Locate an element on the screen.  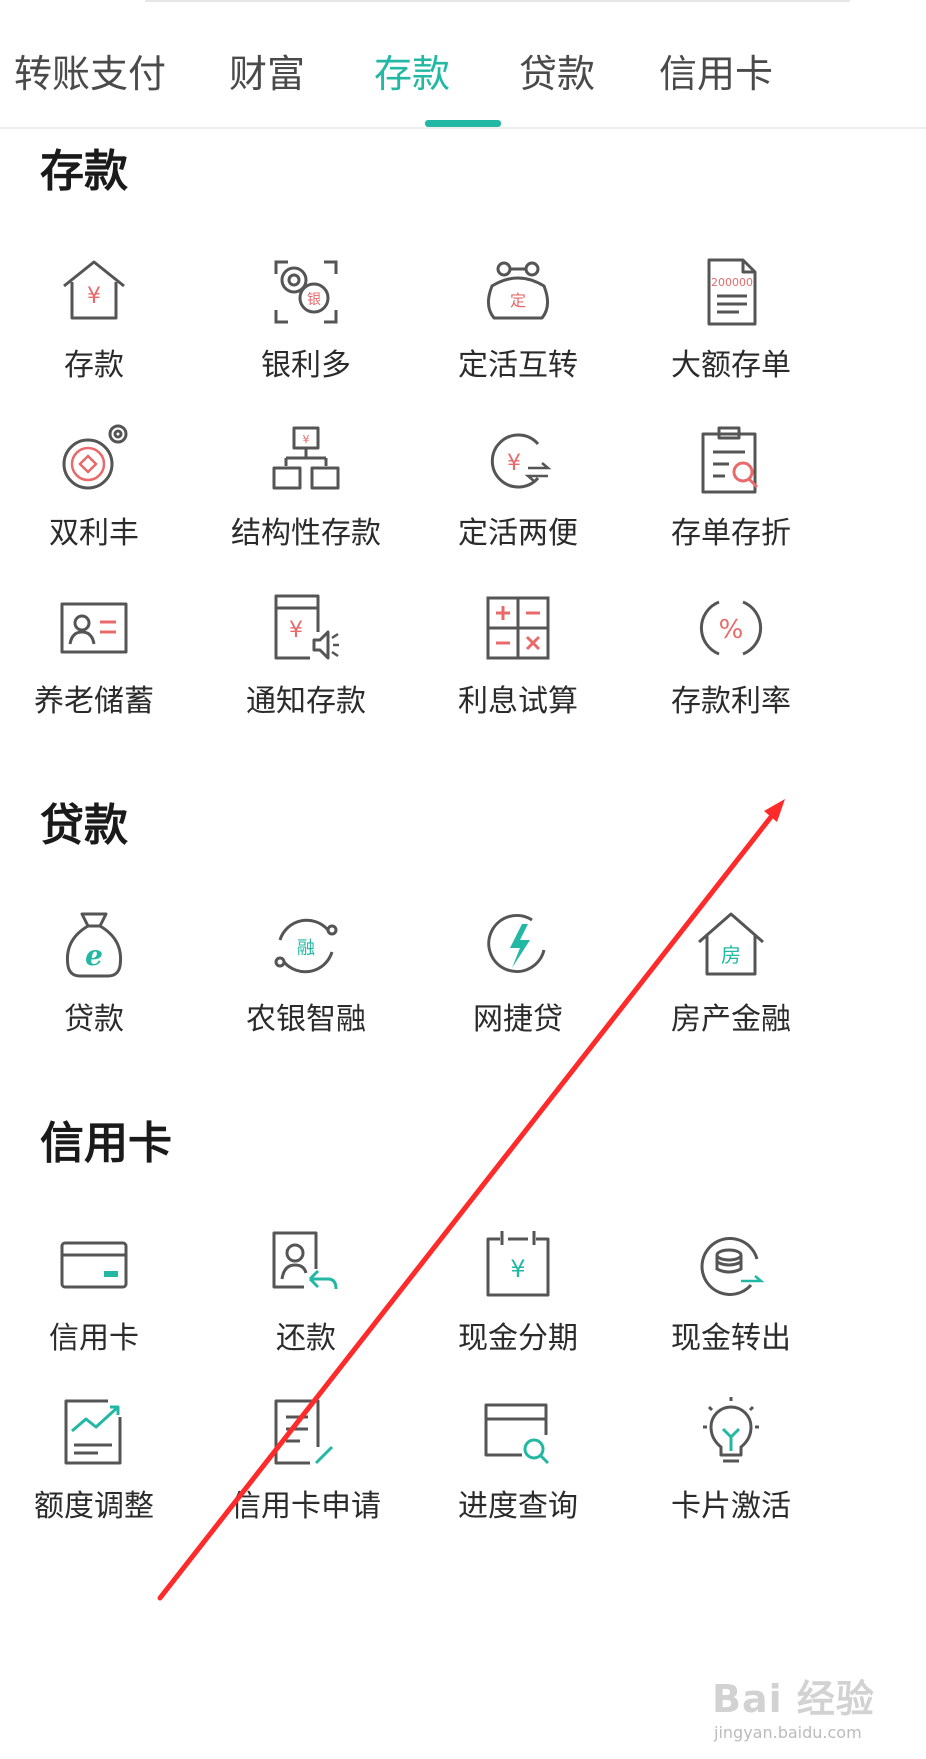
menu-item-credit-card: 信用卡 is located at coordinates (97, 1314).